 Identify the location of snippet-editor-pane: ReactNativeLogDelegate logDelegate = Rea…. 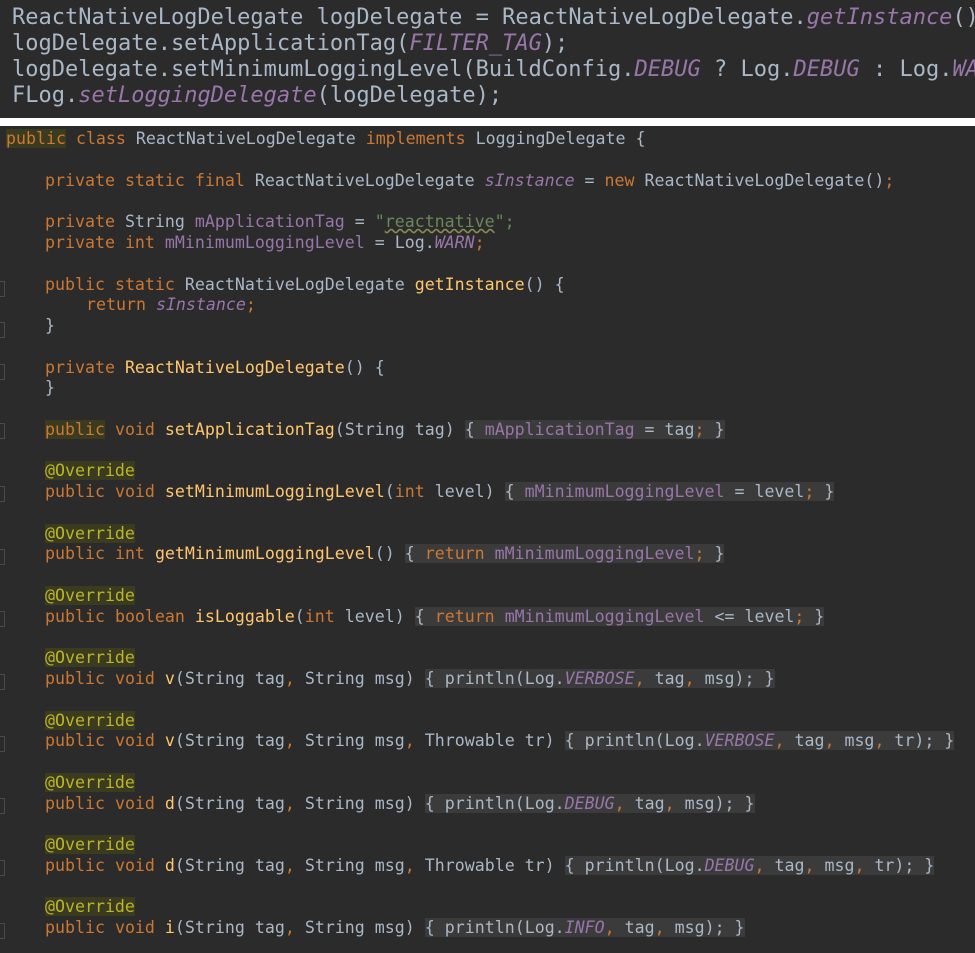
(487, 59).